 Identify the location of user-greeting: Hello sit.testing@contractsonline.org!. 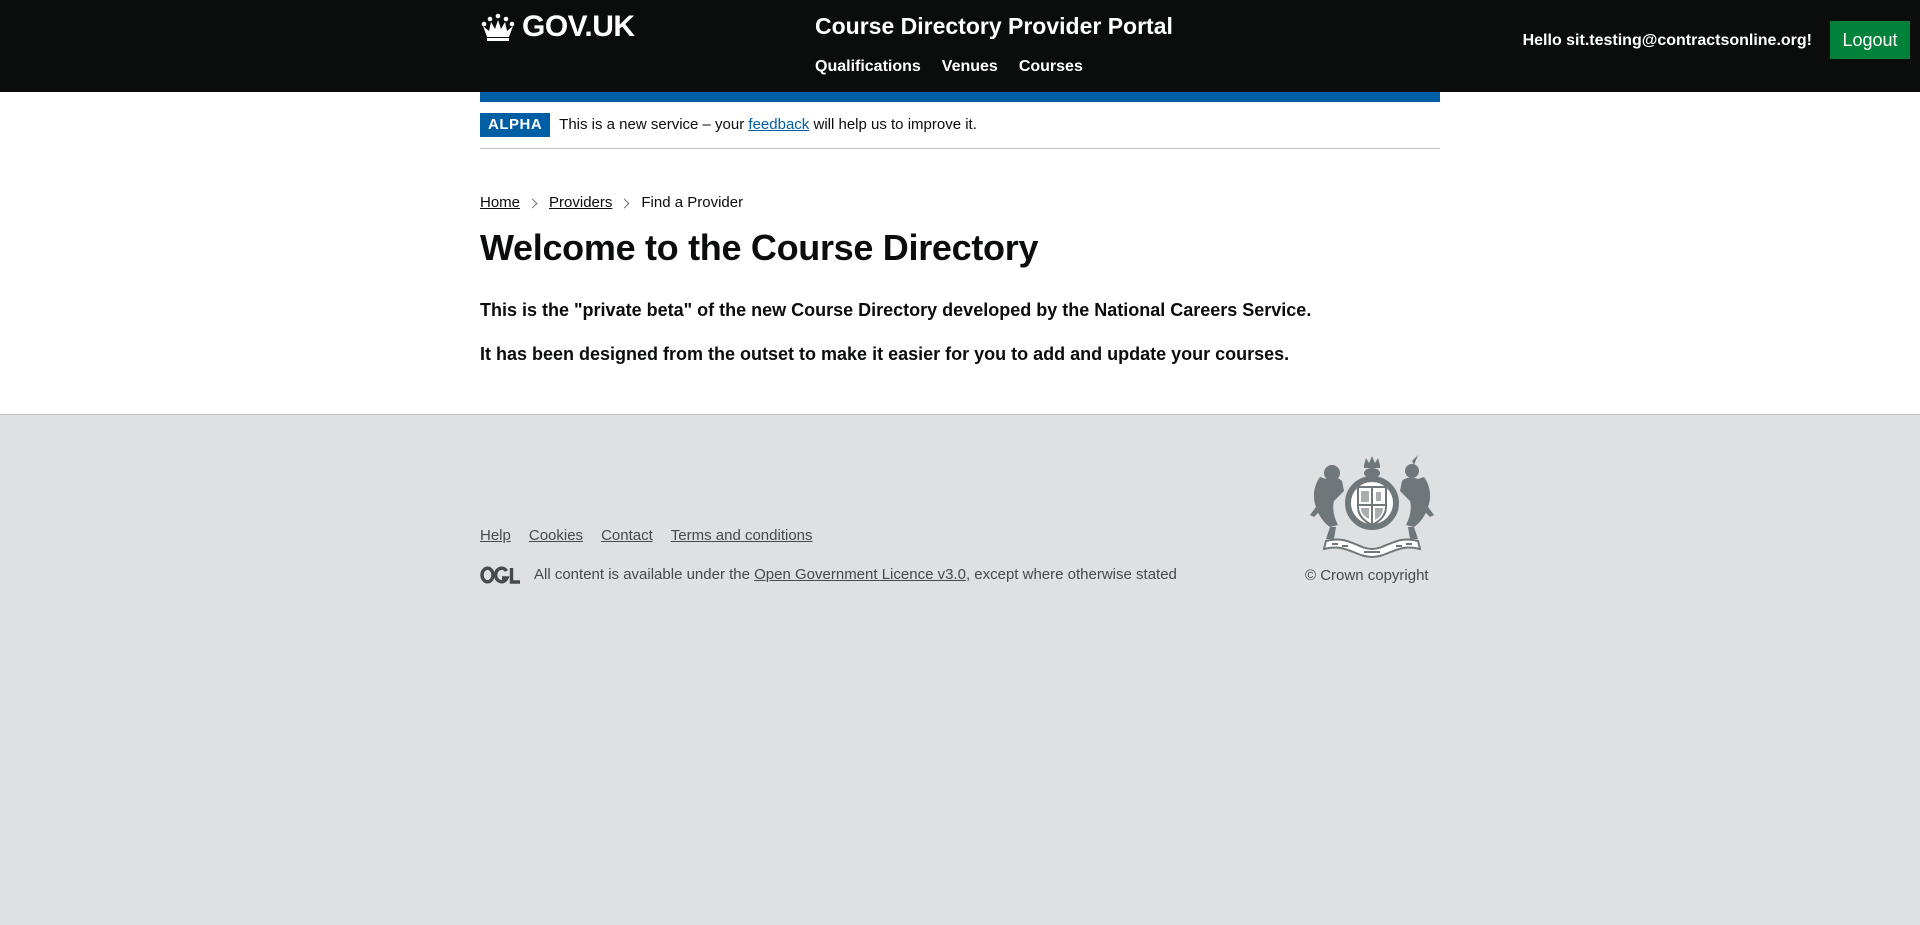
(1667, 40).